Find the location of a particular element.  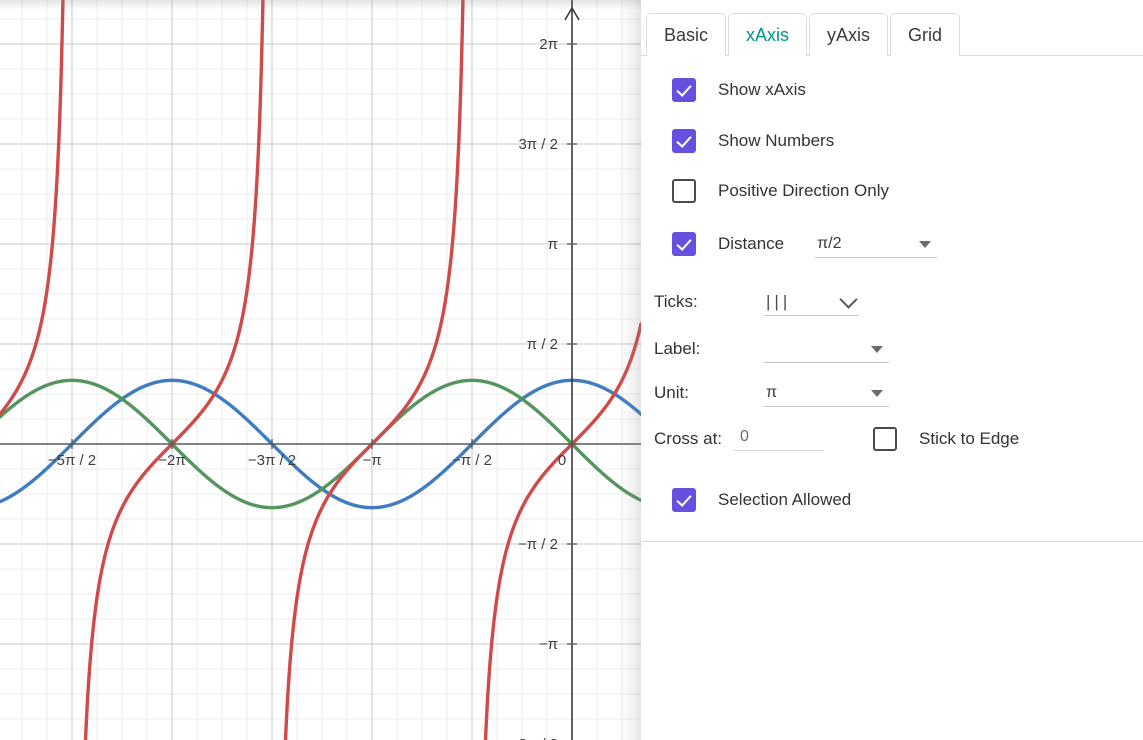

label-field-label: Label: is located at coordinates (677, 348).